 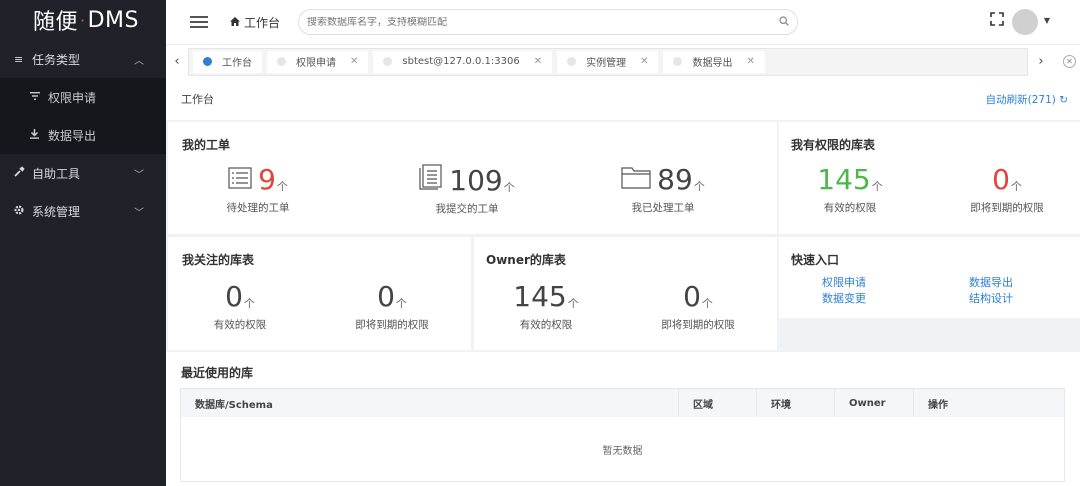 I want to click on sidebar-item-permission-request-label: 权限申请, so click(x=72, y=97).